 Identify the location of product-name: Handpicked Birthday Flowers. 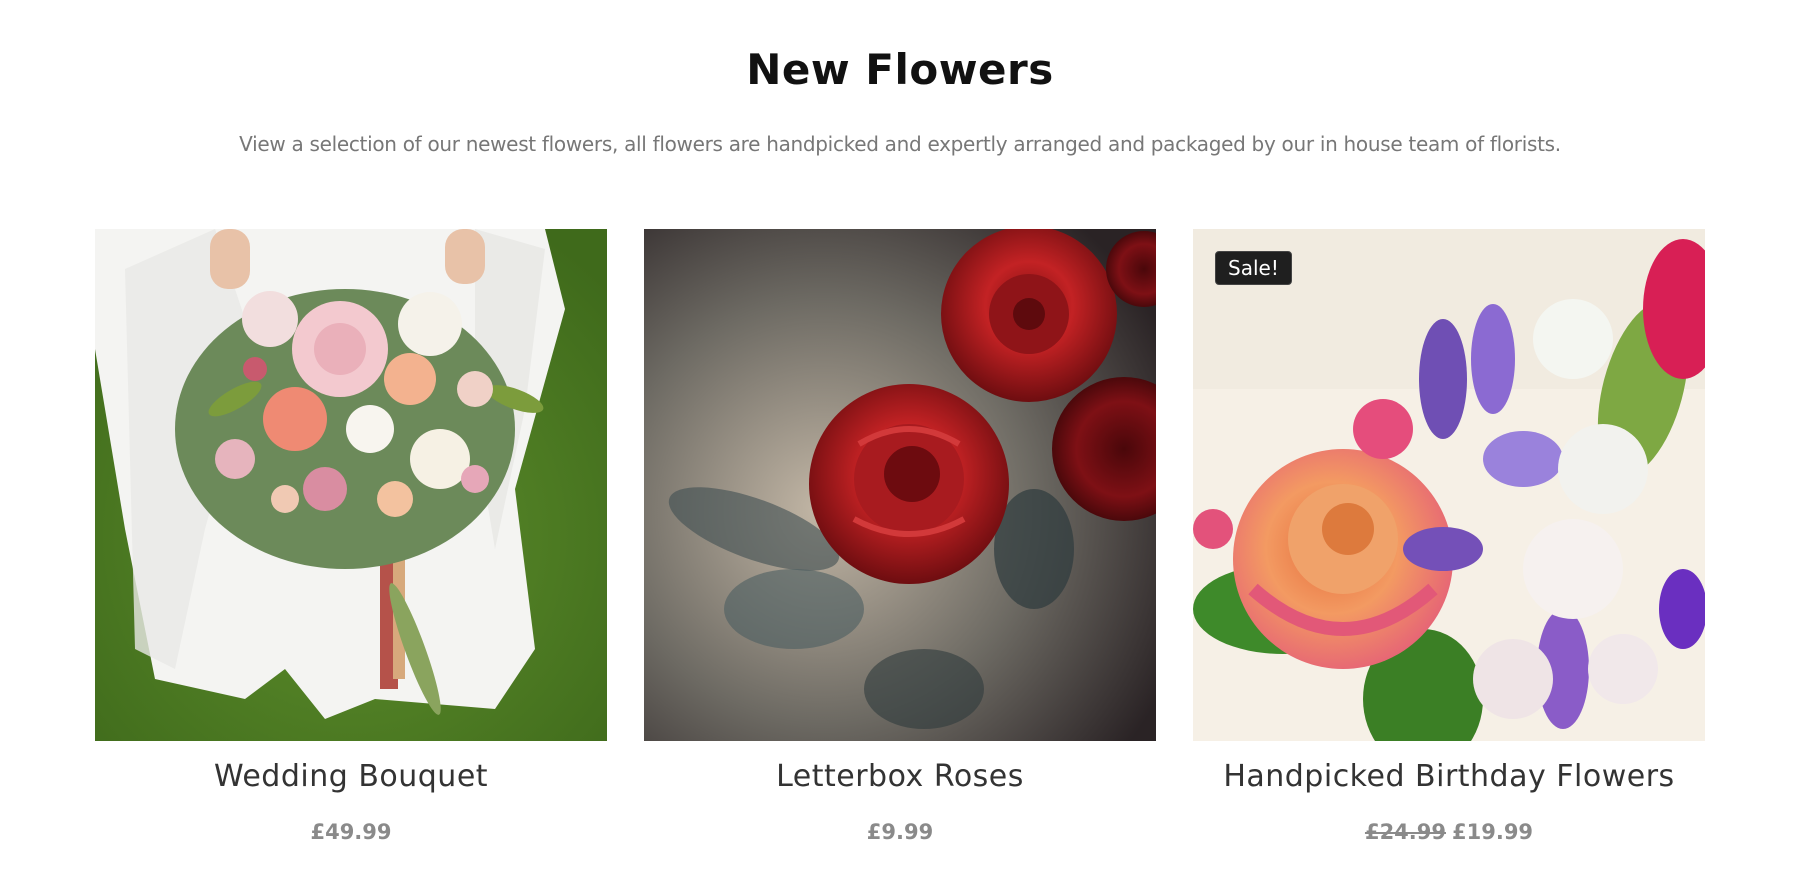
(1448, 777).